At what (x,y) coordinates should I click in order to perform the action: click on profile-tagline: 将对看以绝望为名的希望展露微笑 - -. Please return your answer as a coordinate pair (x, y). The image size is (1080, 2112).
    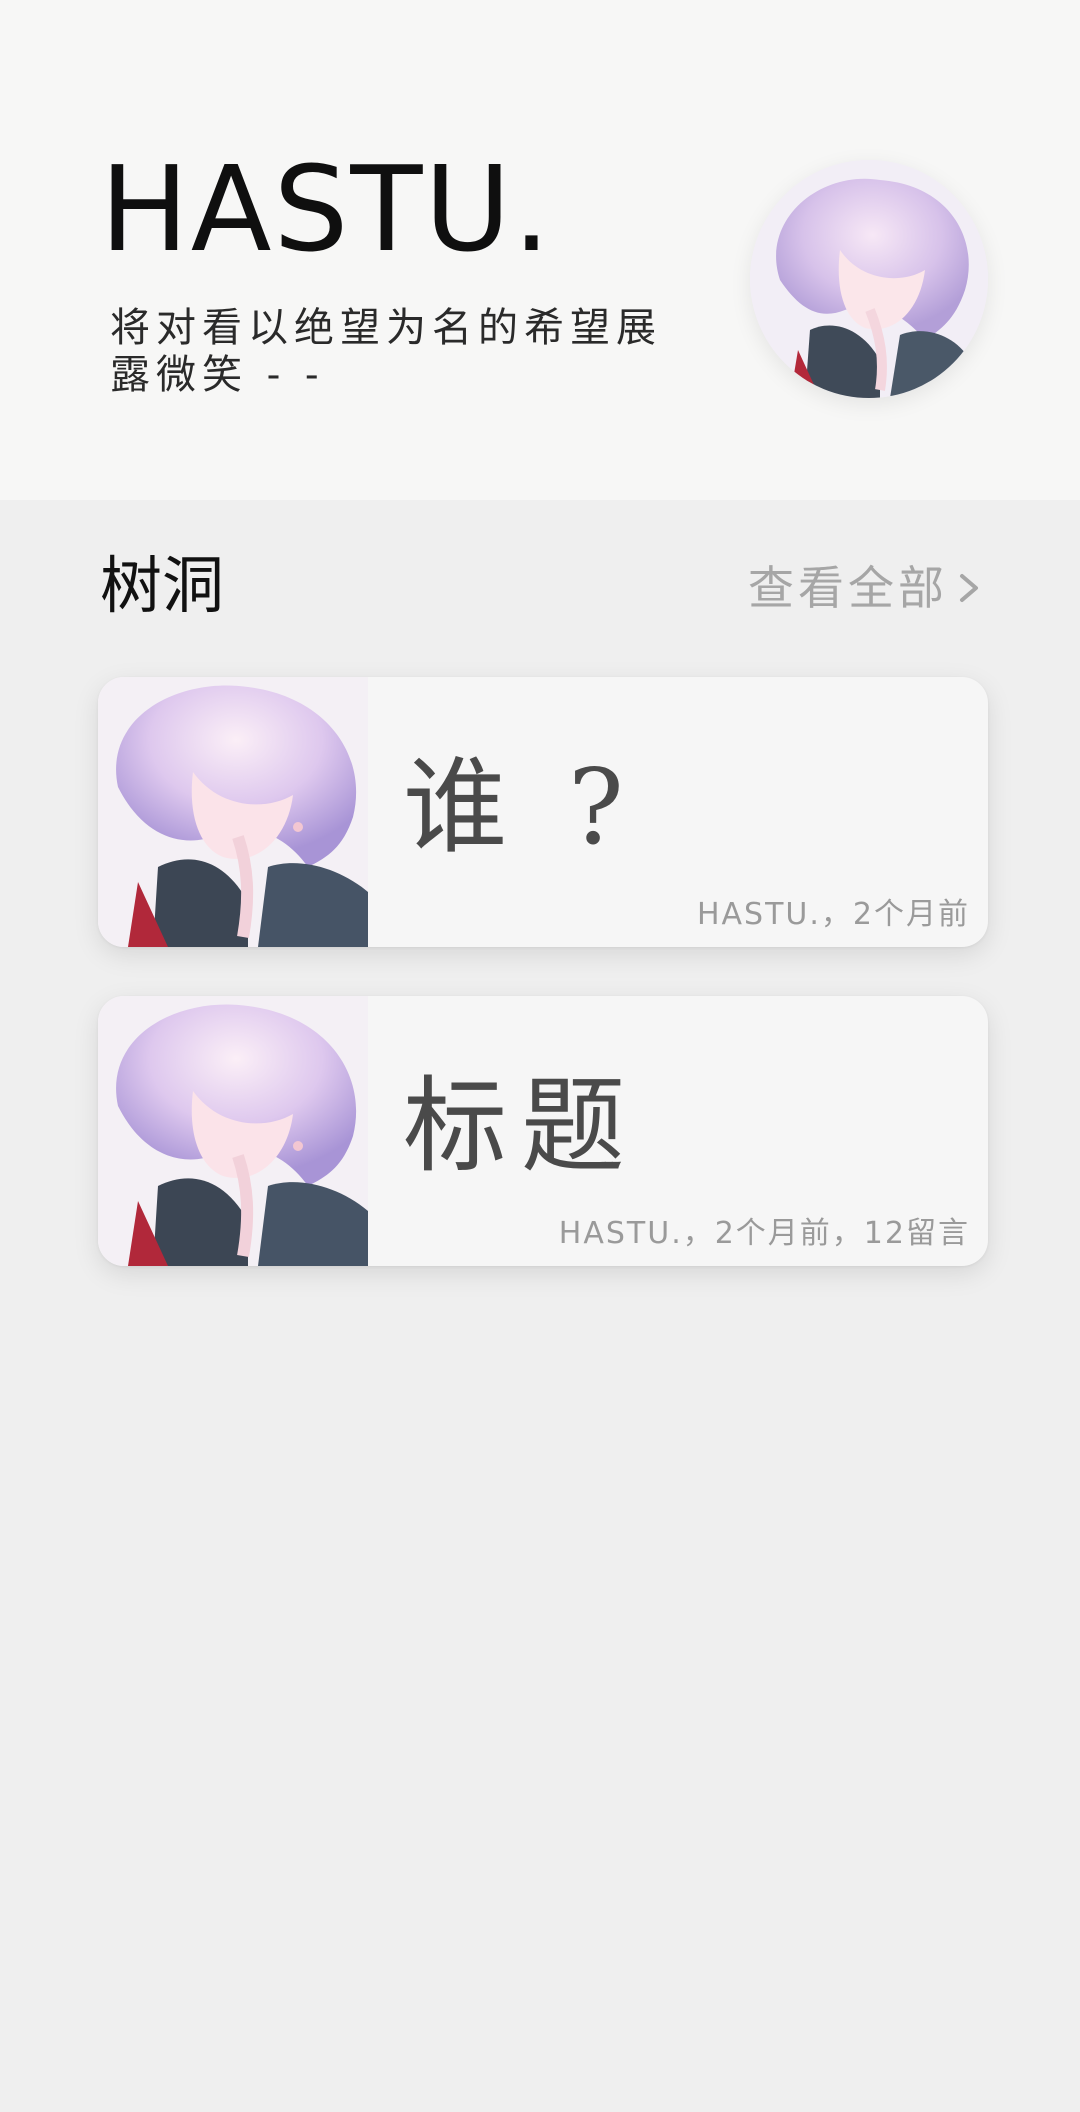
    Looking at the image, I should click on (386, 351).